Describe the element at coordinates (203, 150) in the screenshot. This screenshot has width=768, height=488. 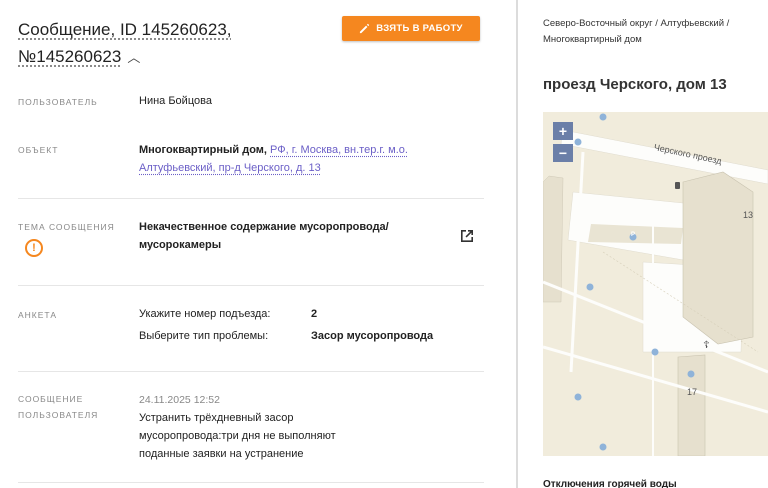
I see `object-type: Многоквартирный дом,` at that location.